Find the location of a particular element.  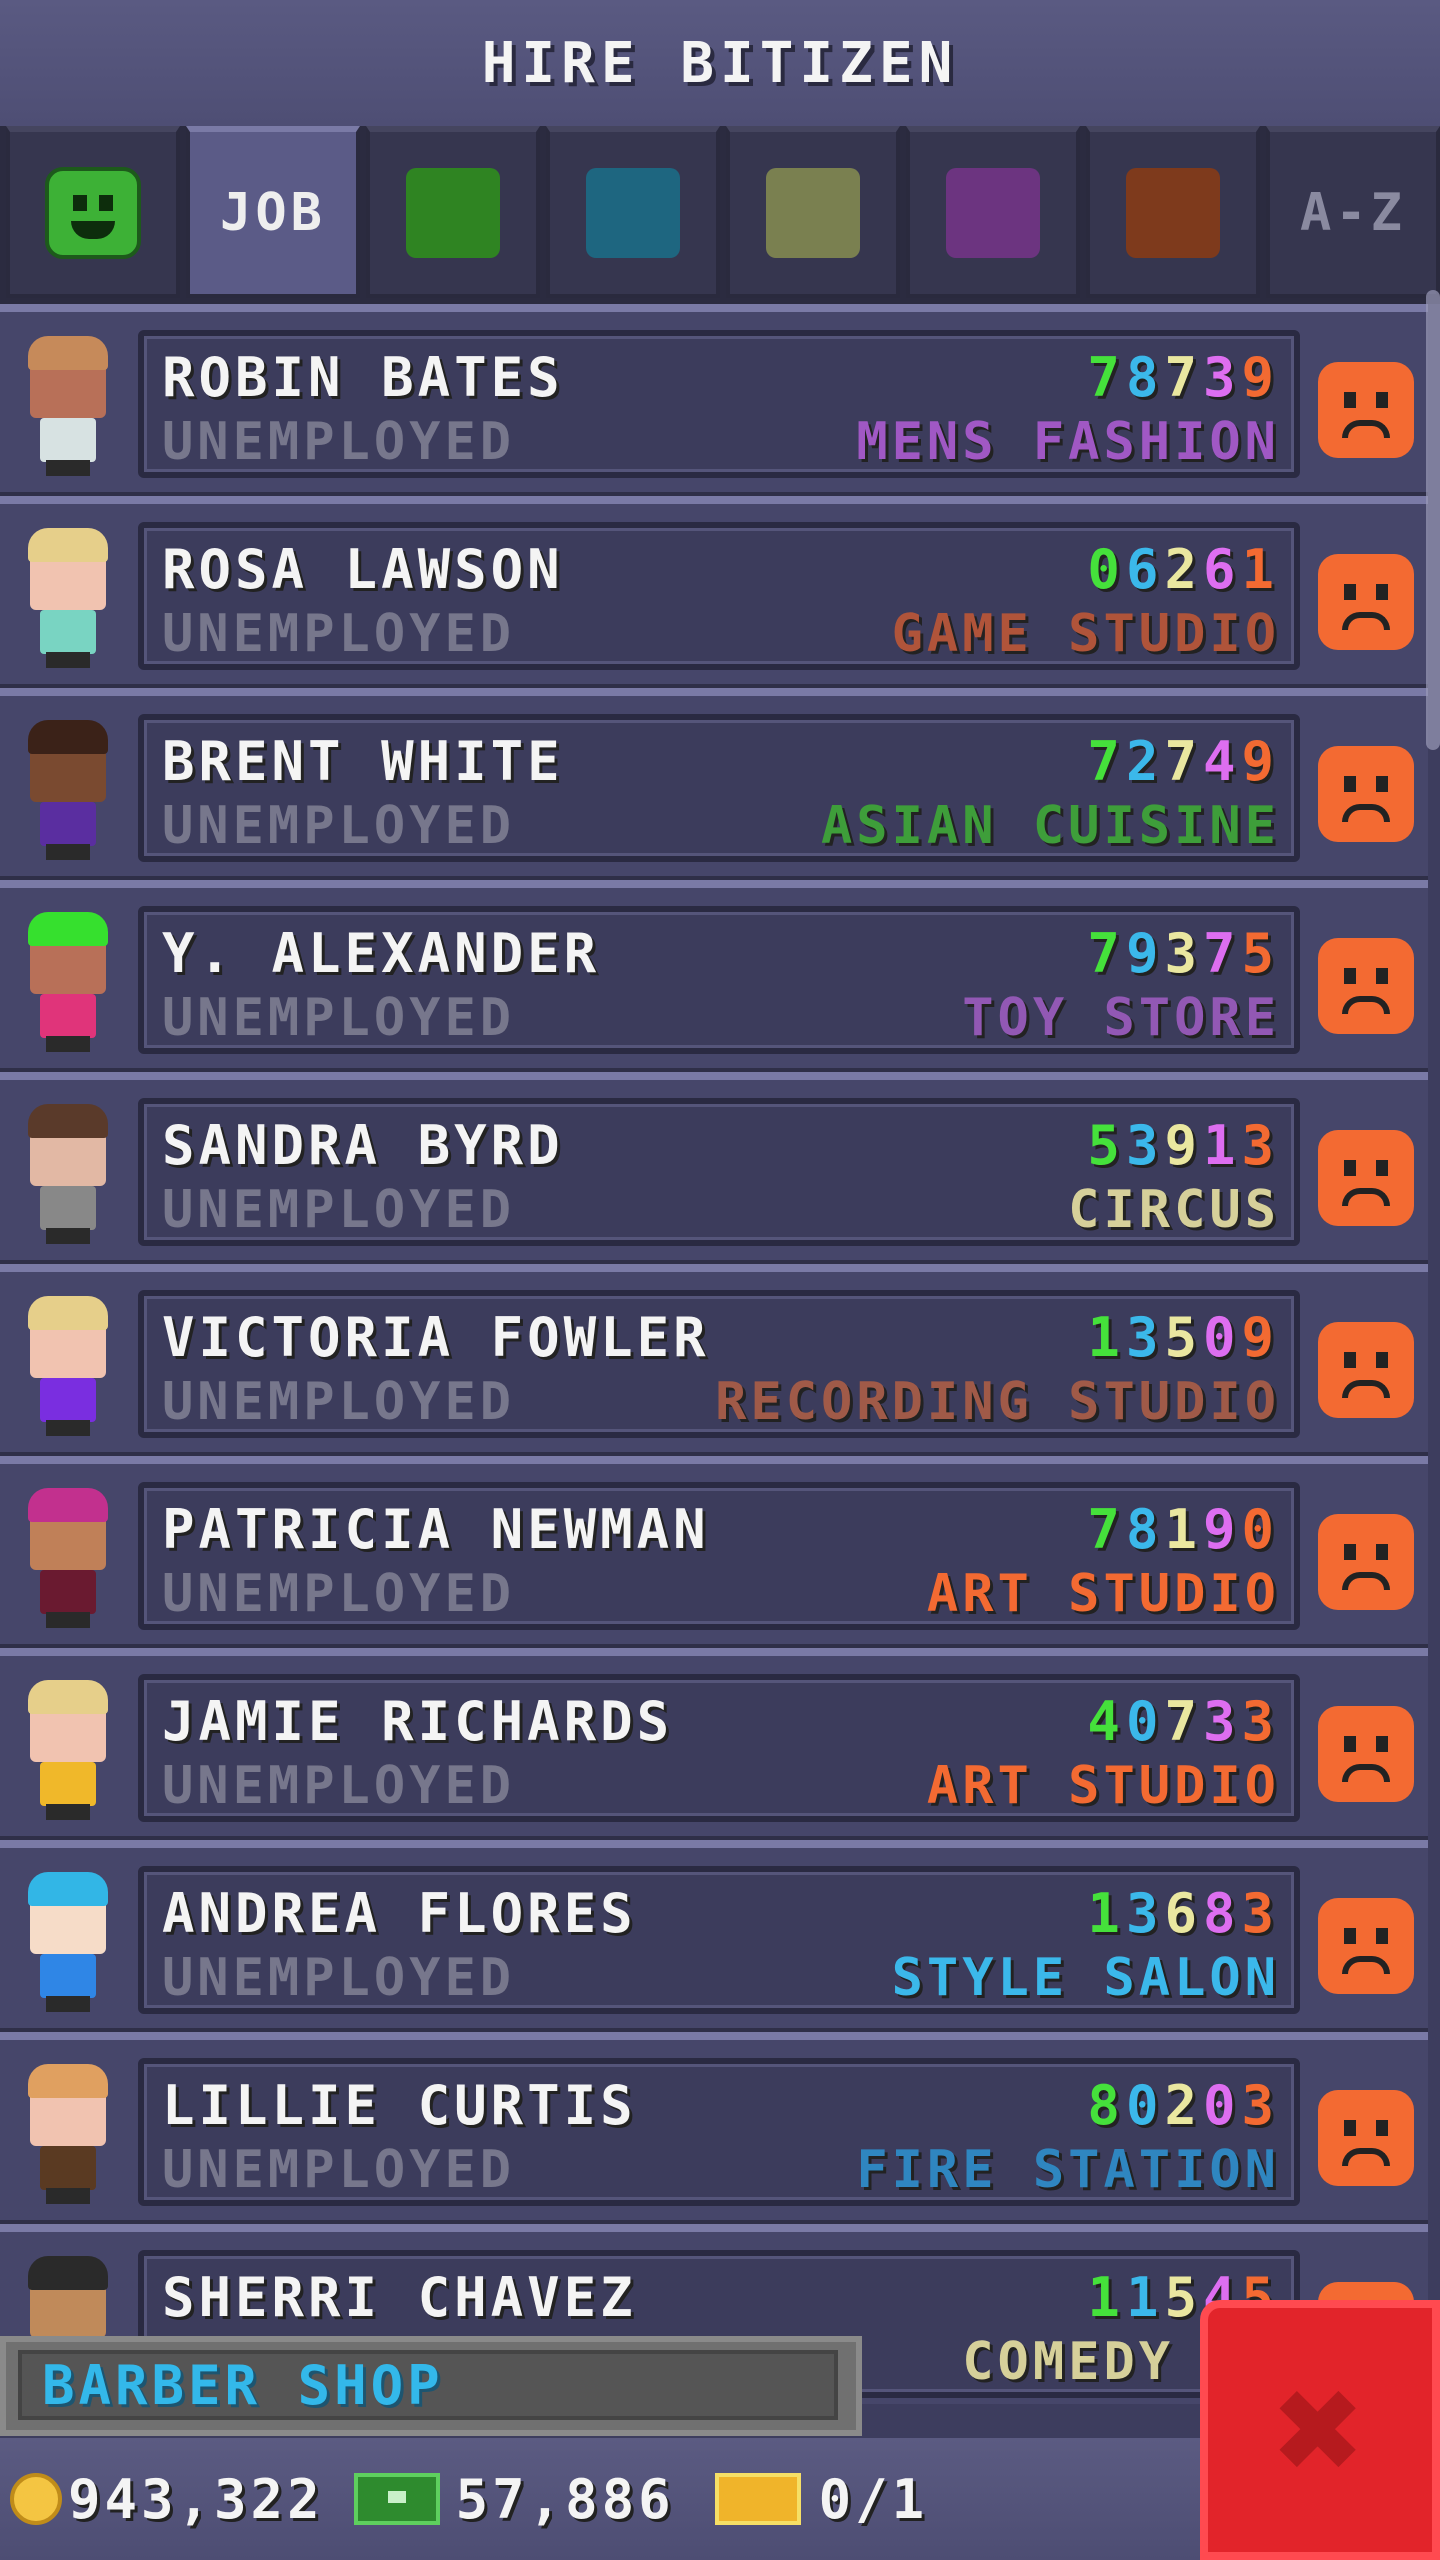

close-icon: ✖ is located at coordinates (1320, 2430).